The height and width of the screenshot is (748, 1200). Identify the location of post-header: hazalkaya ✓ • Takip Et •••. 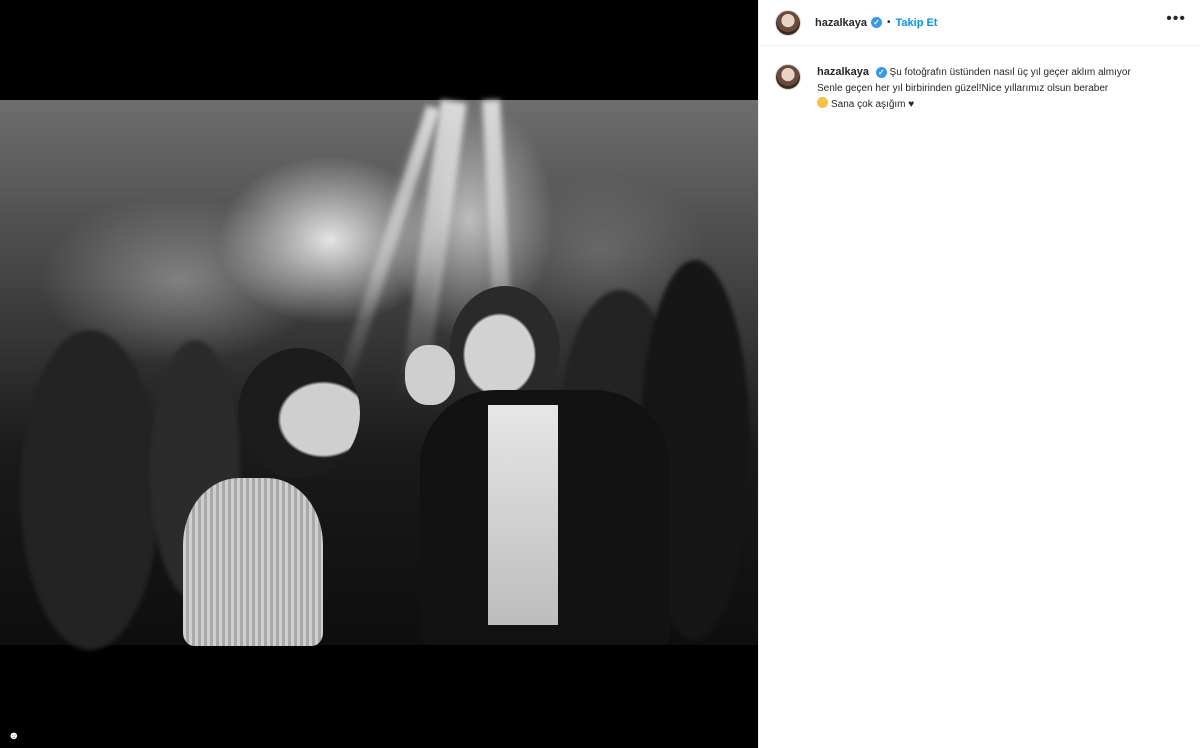
(979, 23).